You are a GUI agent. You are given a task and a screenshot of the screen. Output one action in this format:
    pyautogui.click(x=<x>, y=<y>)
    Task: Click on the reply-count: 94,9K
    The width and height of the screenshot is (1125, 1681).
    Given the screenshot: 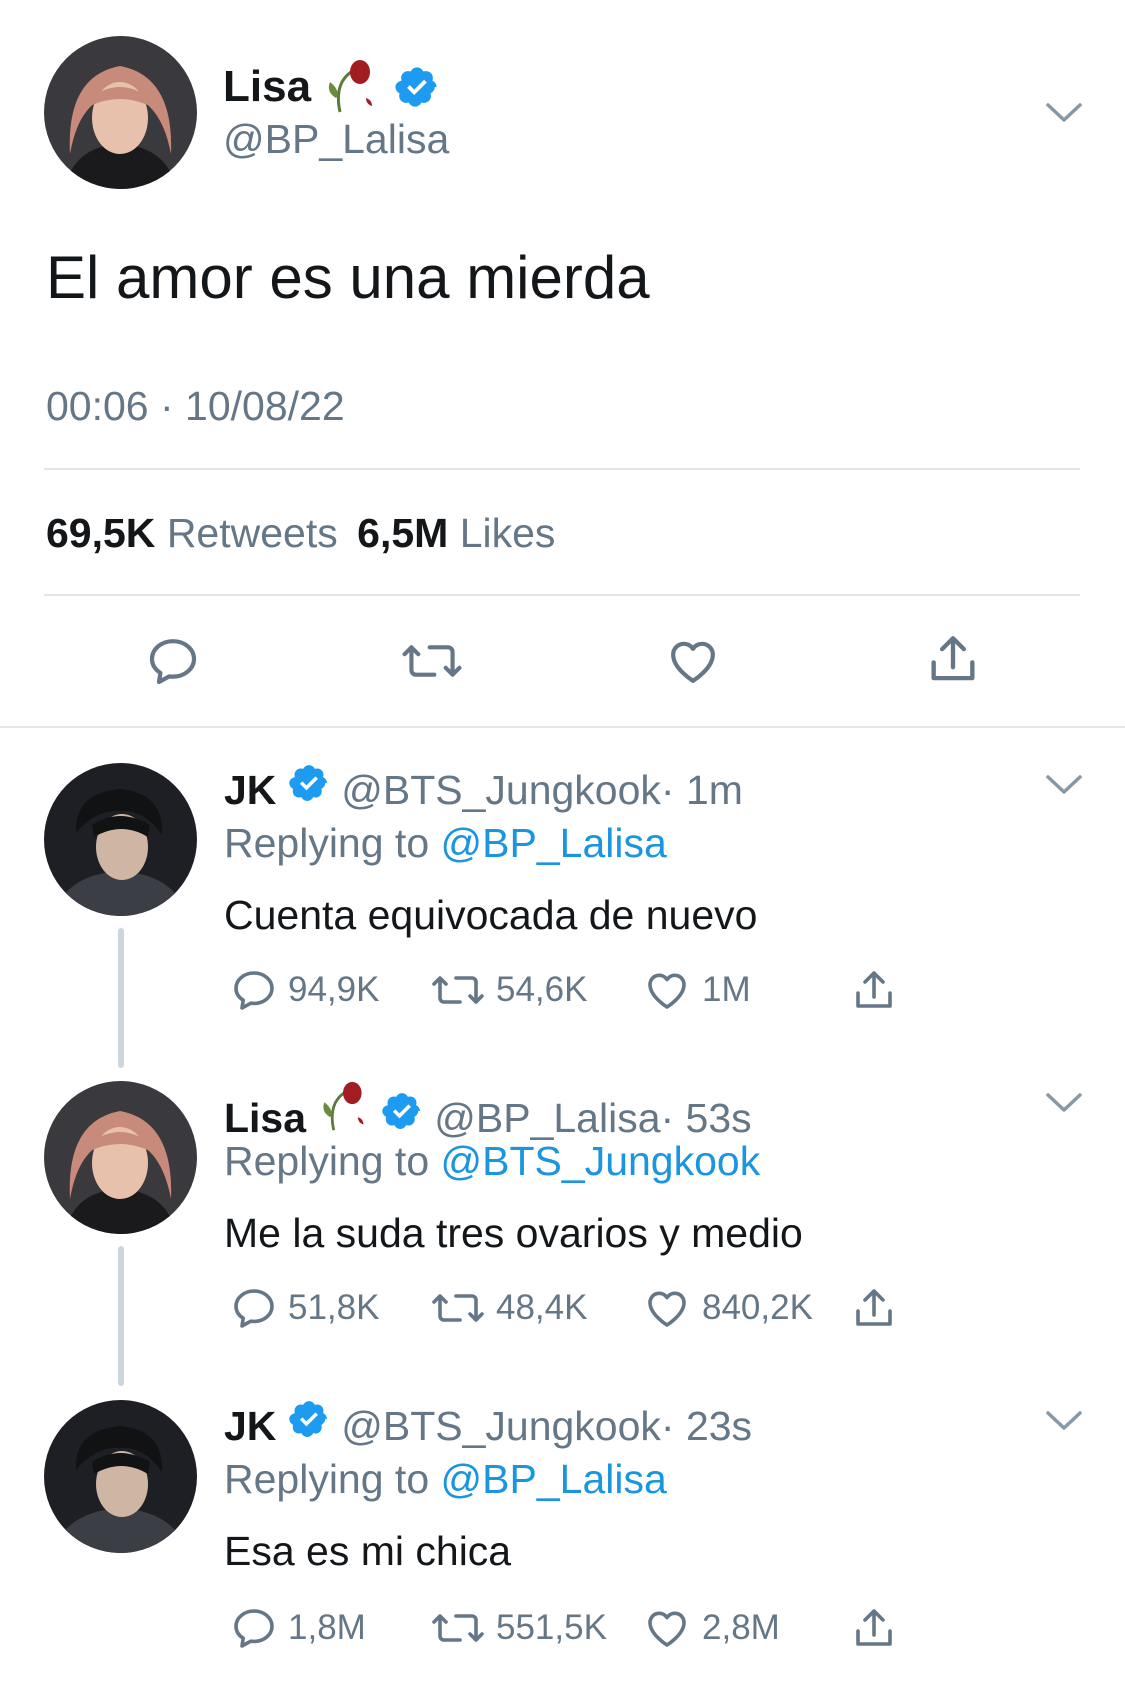 What is the action you would take?
    pyautogui.click(x=334, y=989)
    